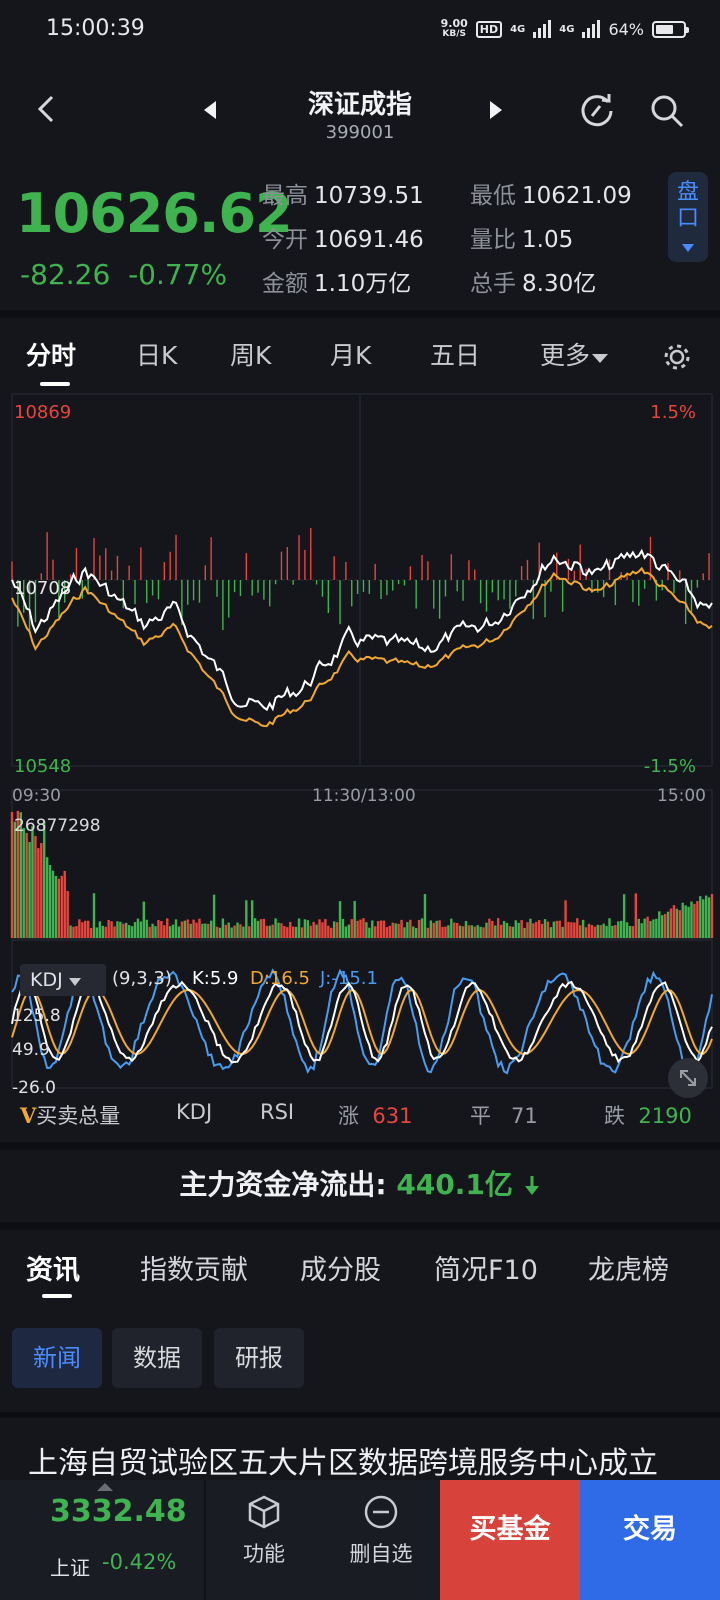 Image resolution: width=720 pixels, height=1600 pixels. I want to click on tab-intraday: 分时, so click(51, 354).